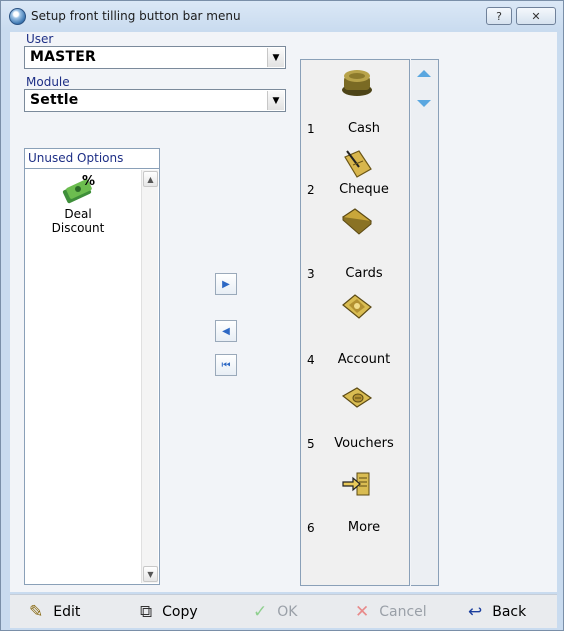 Image resolution: width=564 pixels, height=631 pixels. I want to click on cancel-button: ✕ Cancel, so click(391, 612).